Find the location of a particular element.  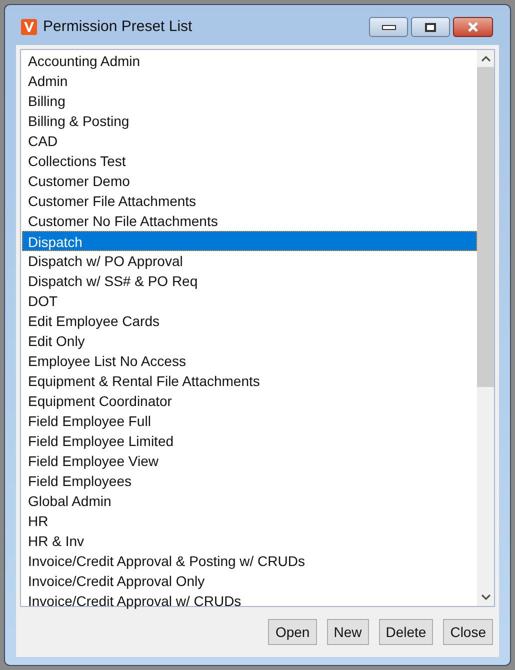

minimize-icon is located at coordinates (389, 27).